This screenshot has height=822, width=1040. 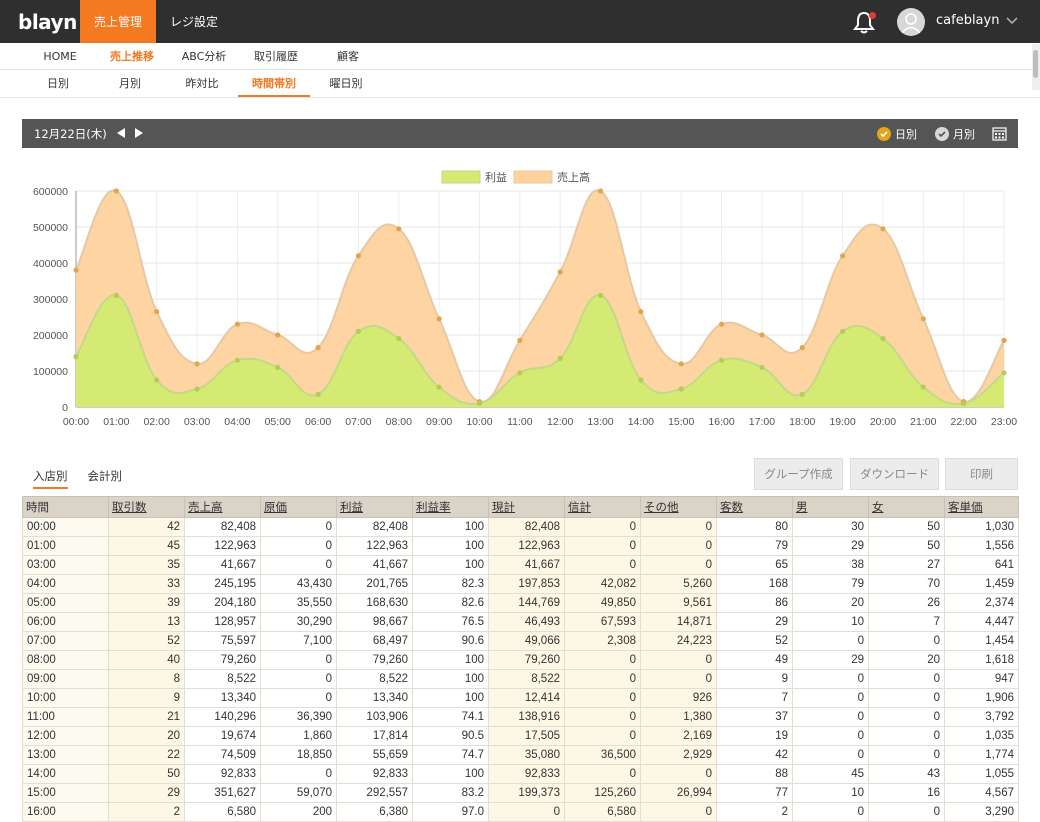 I want to click on column-header: 現計, so click(x=526, y=507).